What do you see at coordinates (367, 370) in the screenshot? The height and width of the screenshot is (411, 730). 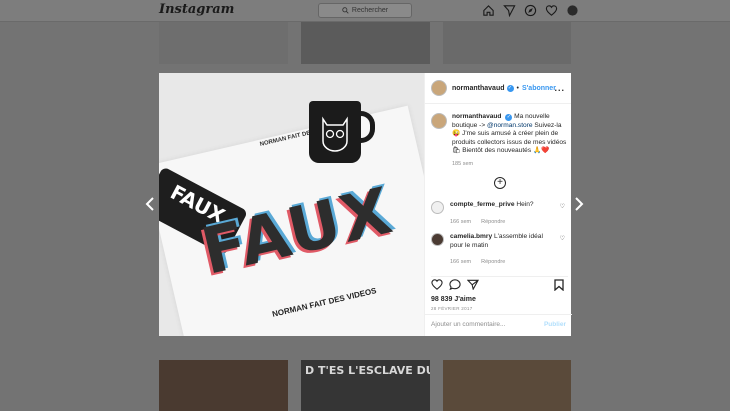 I see `thumbnail-text: D T'ES L'ESCLAVE DU CONDUC` at bounding box center [367, 370].